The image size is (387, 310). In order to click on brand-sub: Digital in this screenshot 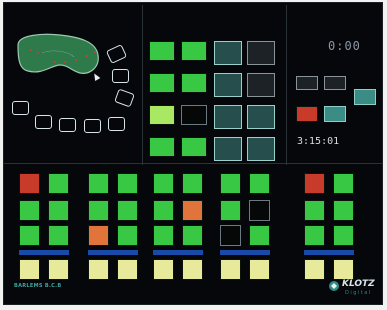, I will do `click(358, 293)`.